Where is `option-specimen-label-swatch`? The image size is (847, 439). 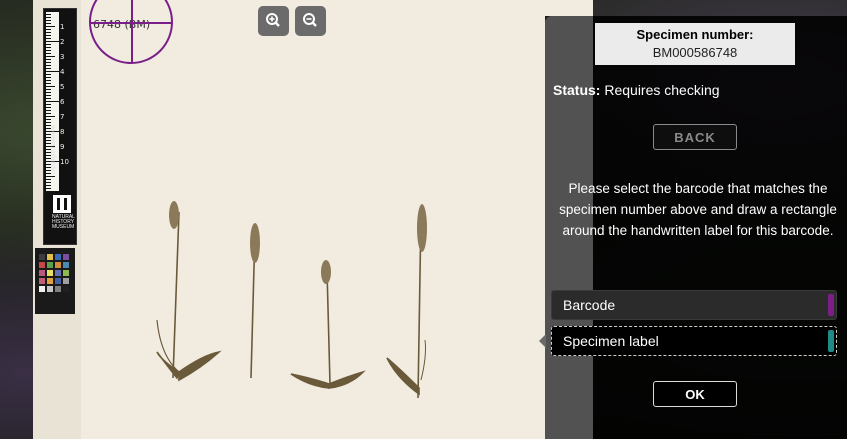 option-specimen-label-swatch is located at coordinates (831, 341).